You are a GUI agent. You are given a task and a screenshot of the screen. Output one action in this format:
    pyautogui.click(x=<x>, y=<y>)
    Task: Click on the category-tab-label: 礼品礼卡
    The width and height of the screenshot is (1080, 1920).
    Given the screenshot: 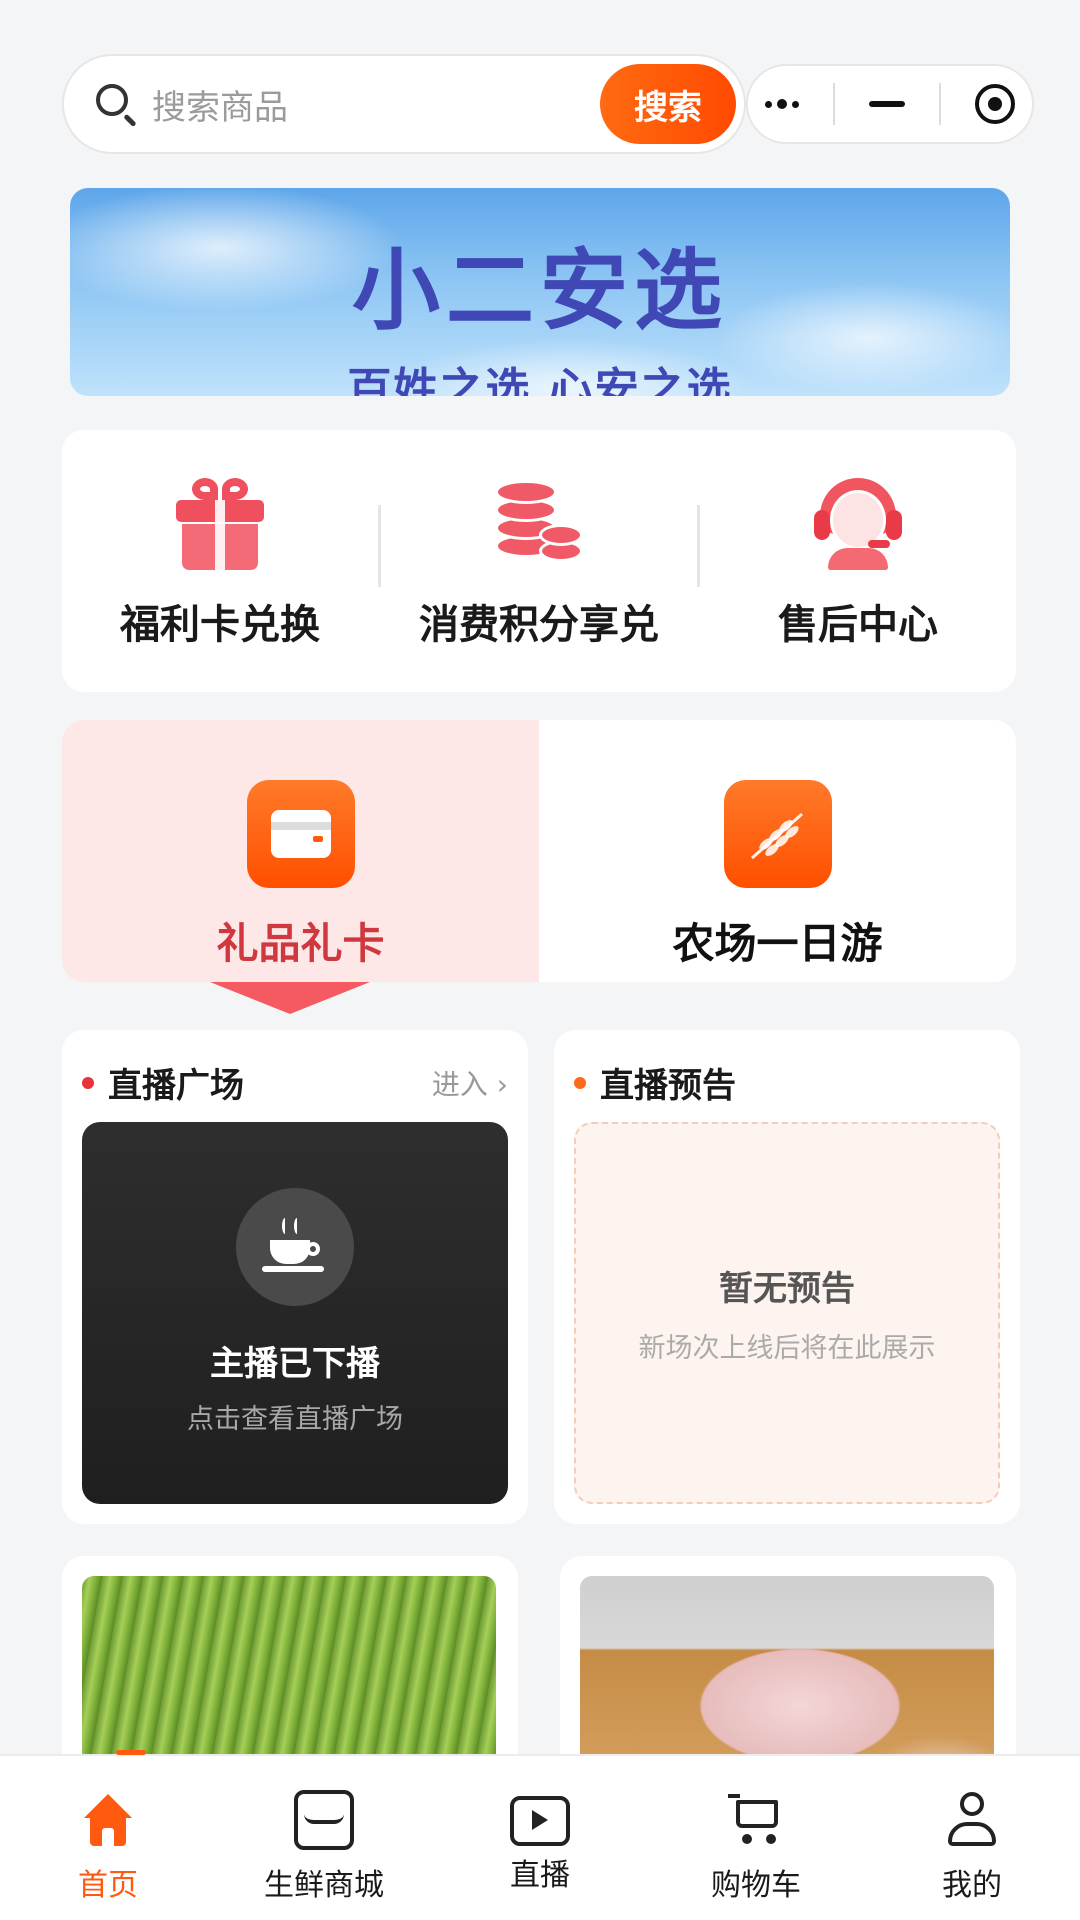 What is the action you would take?
    pyautogui.click(x=300, y=943)
    